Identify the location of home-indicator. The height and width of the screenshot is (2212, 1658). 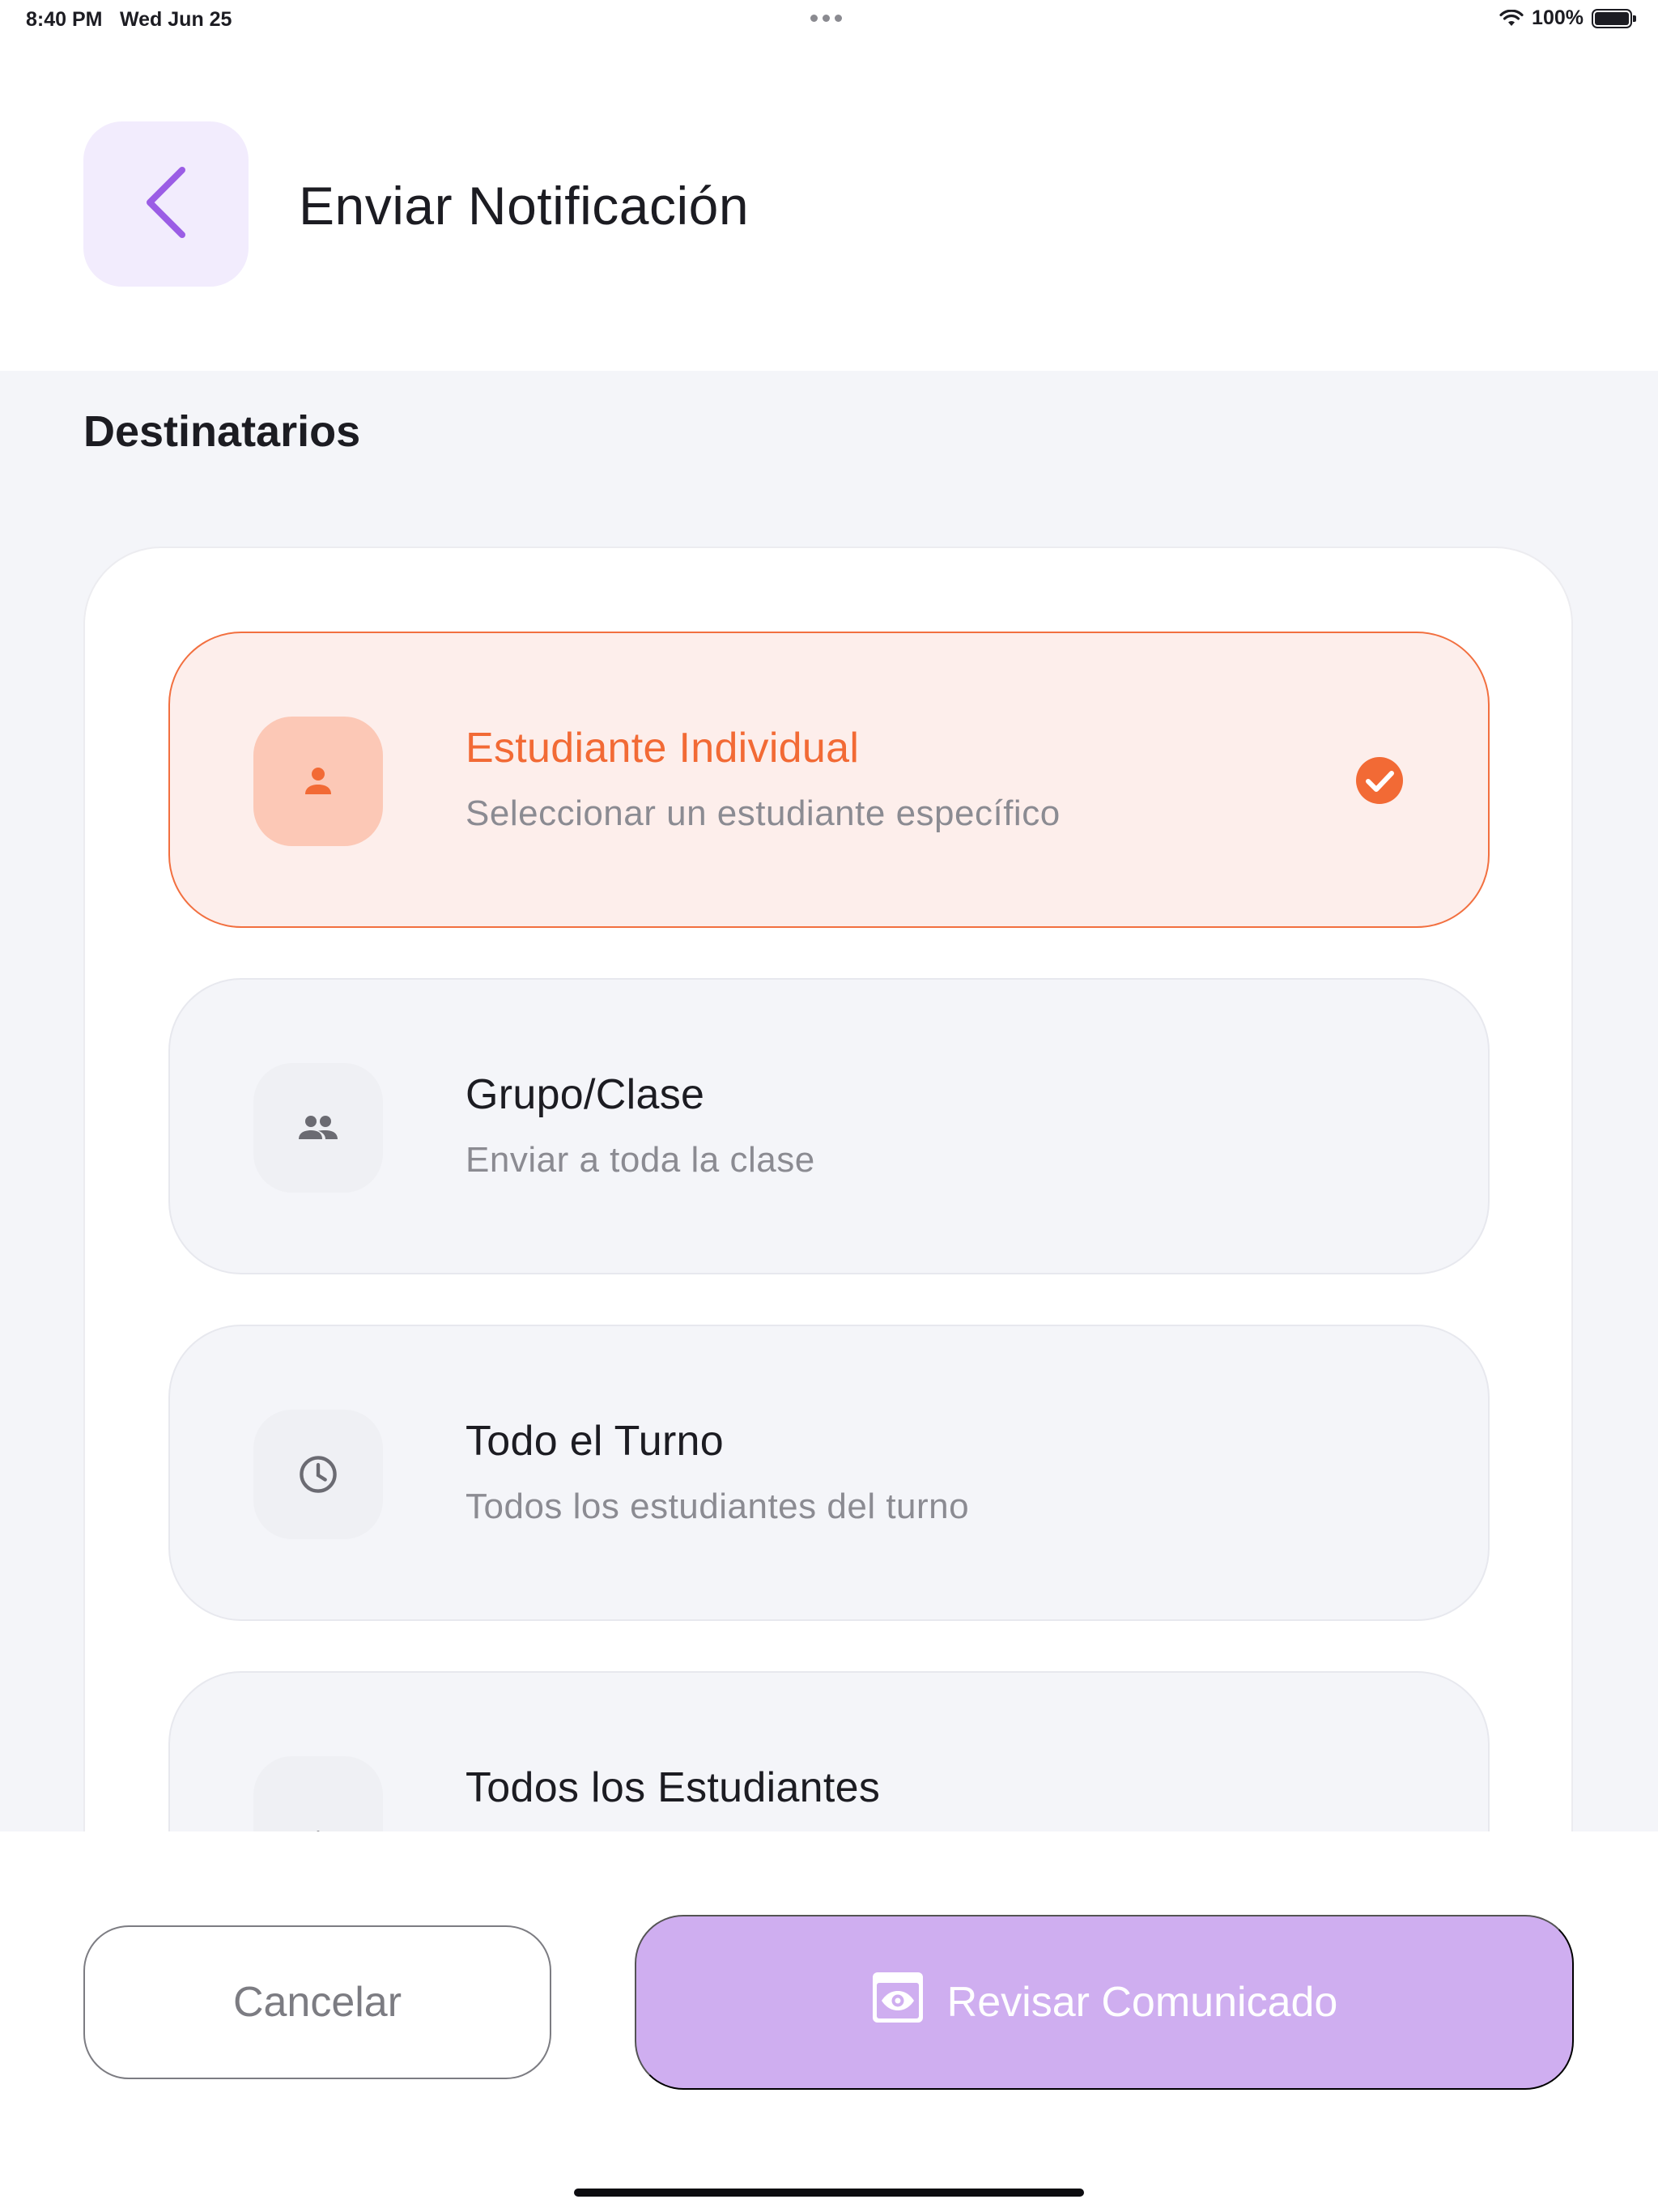
(829, 2193).